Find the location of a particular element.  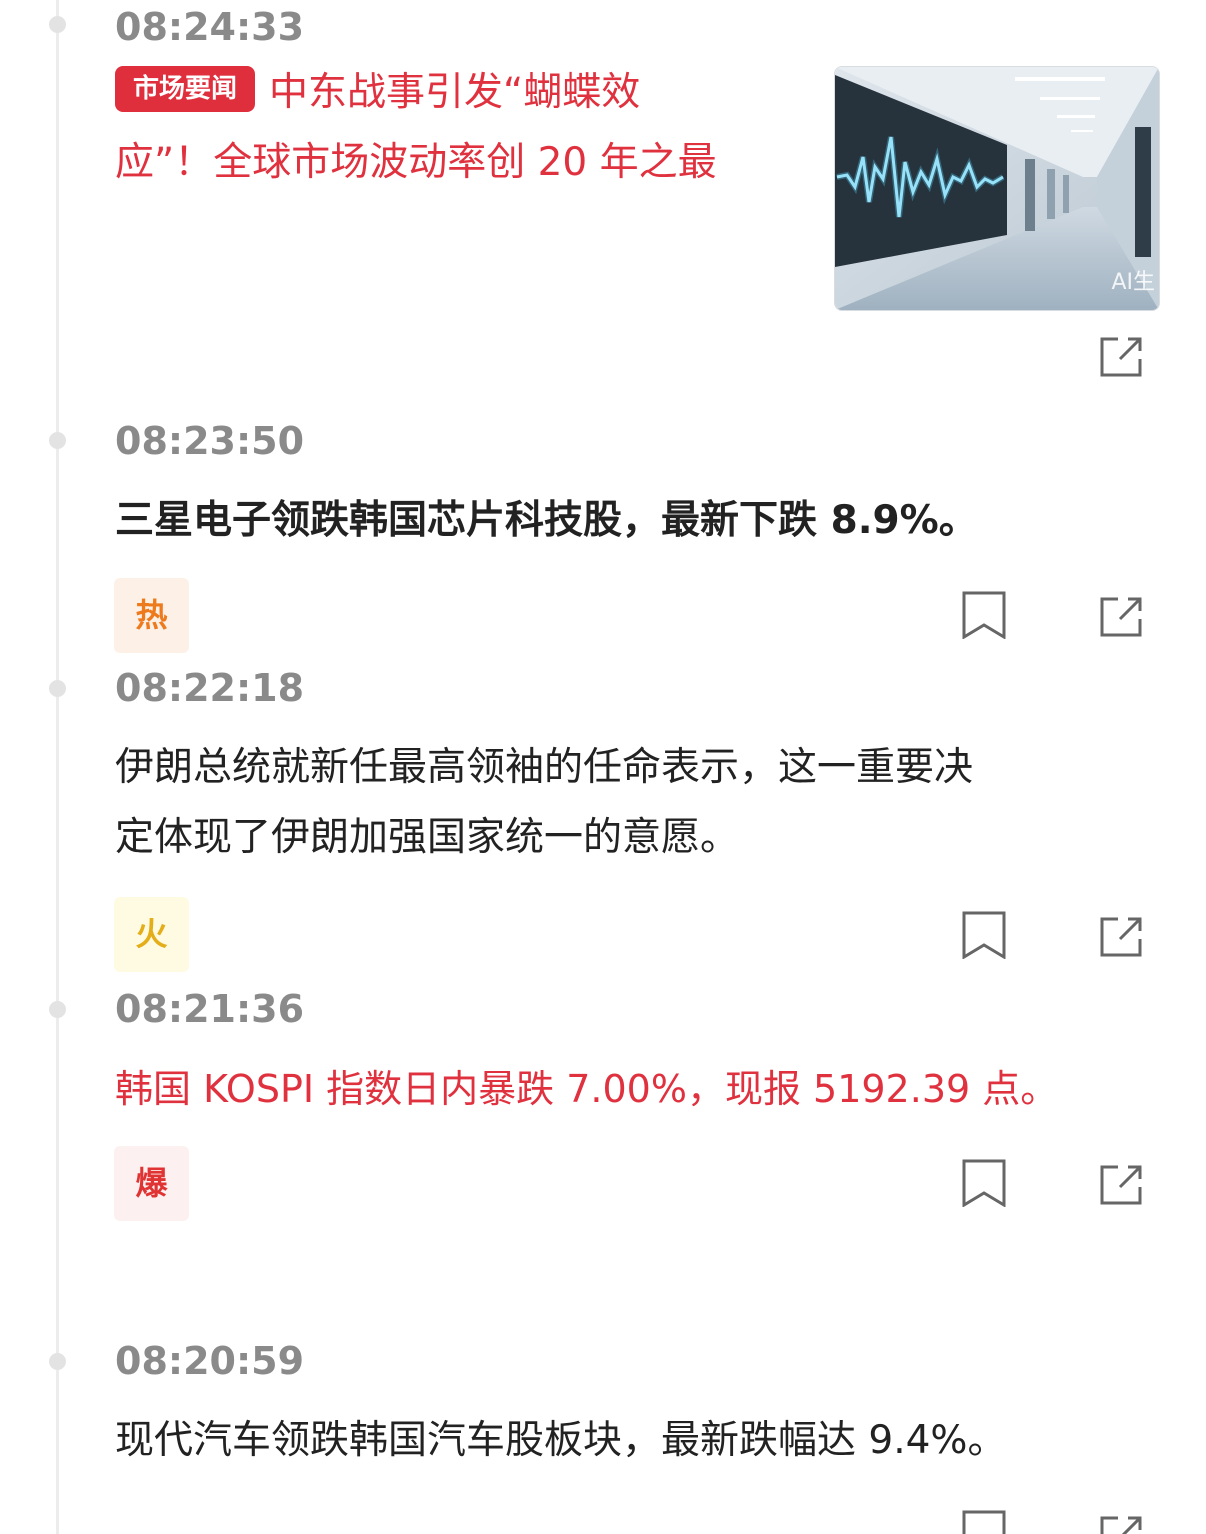

boom-badge: 爆 is located at coordinates (151, 1183).